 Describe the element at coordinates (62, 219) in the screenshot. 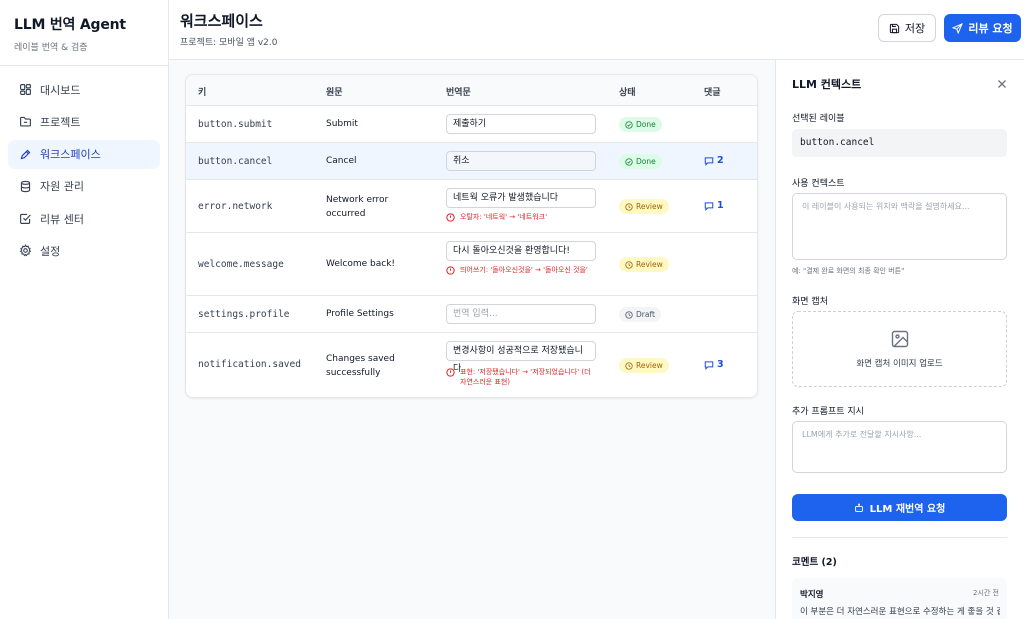

I see `sidebar-item-label: 리뷰 센터` at that location.